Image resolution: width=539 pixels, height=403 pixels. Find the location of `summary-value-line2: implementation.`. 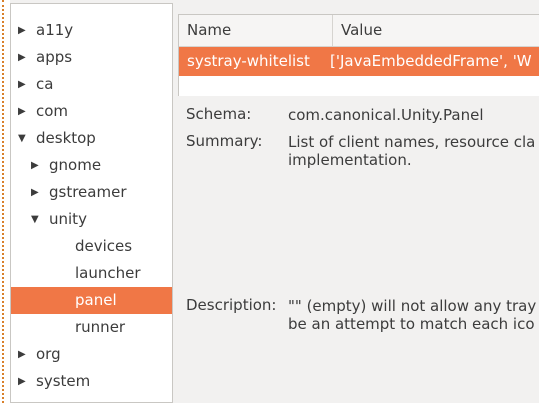

summary-value-line2: implementation. is located at coordinates (350, 160).